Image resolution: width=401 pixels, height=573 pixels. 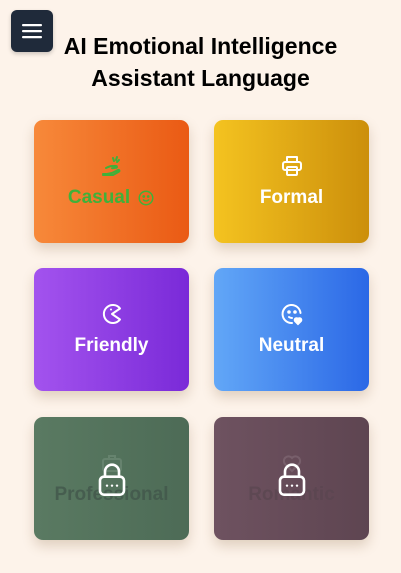 I want to click on card-label: Friendly, so click(x=111, y=345).